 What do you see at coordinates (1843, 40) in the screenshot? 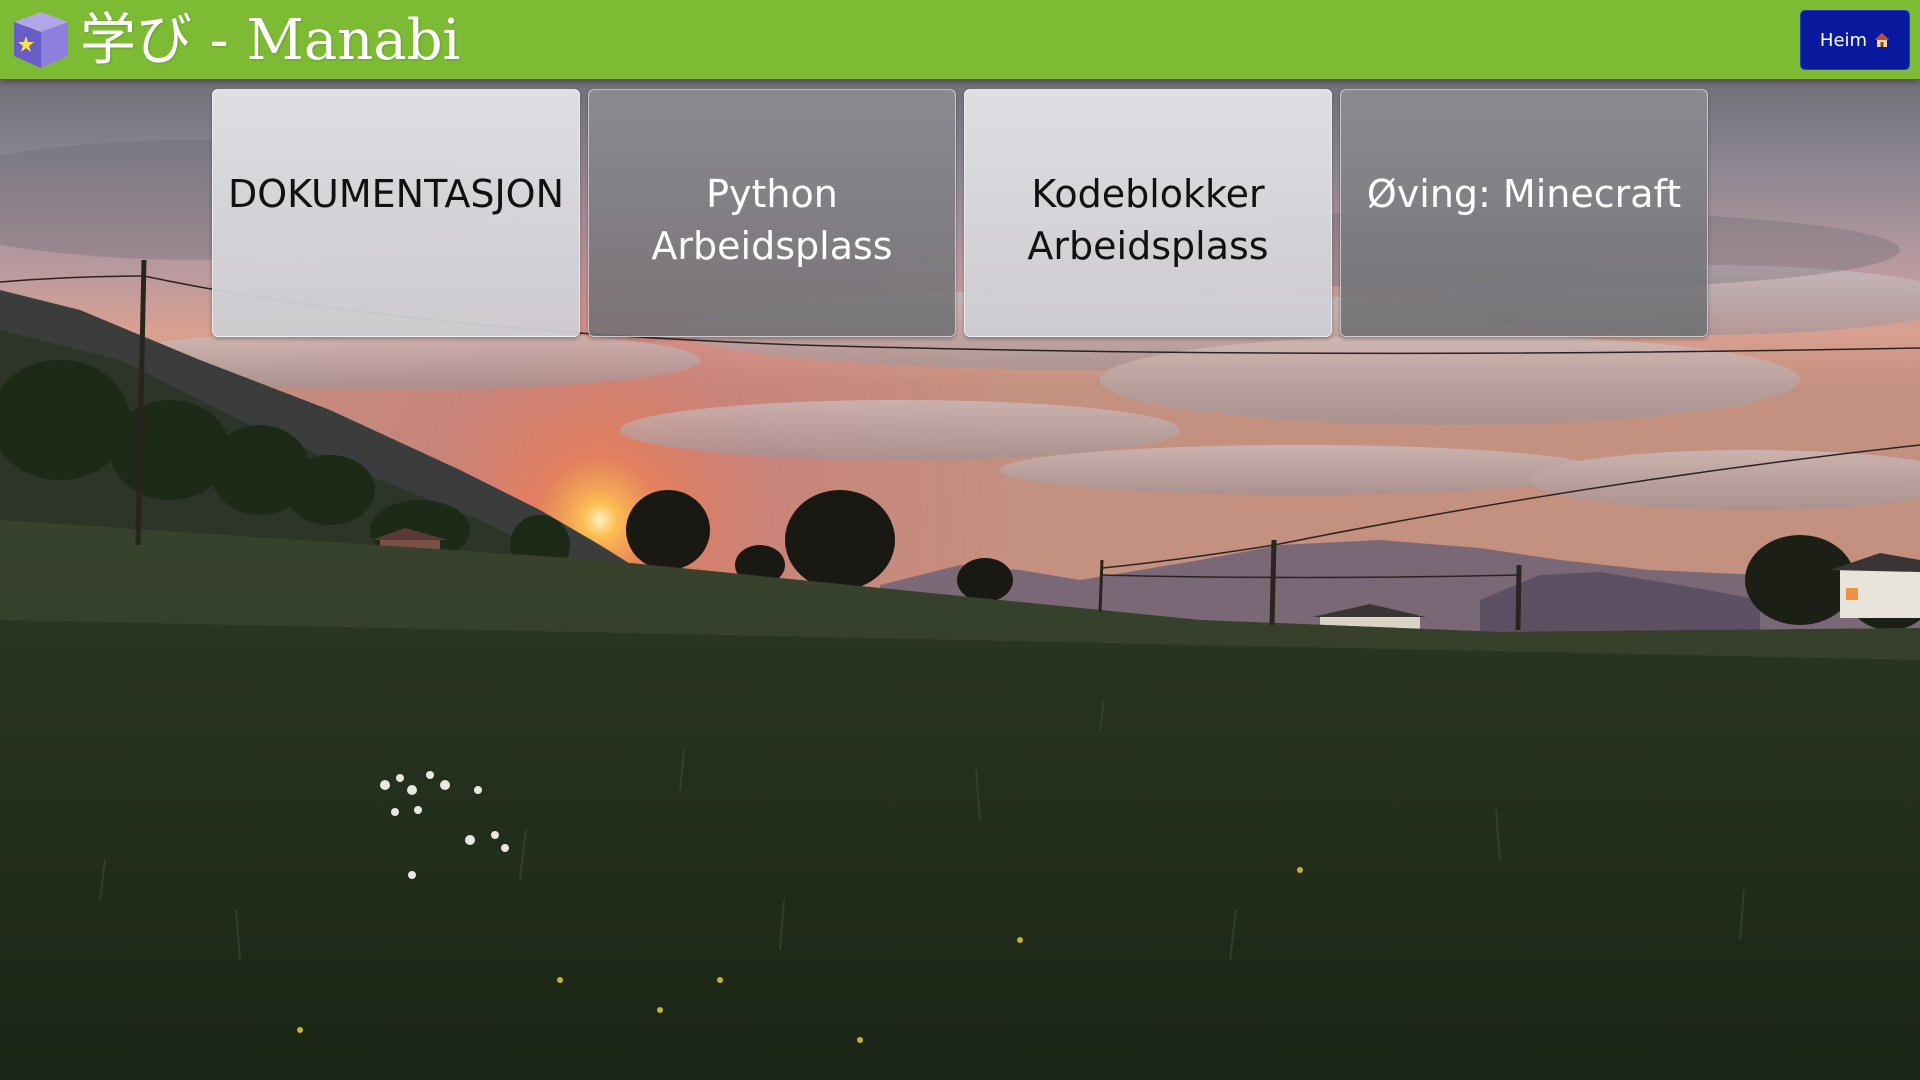
I see `home-button-label: Heim` at bounding box center [1843, 40].